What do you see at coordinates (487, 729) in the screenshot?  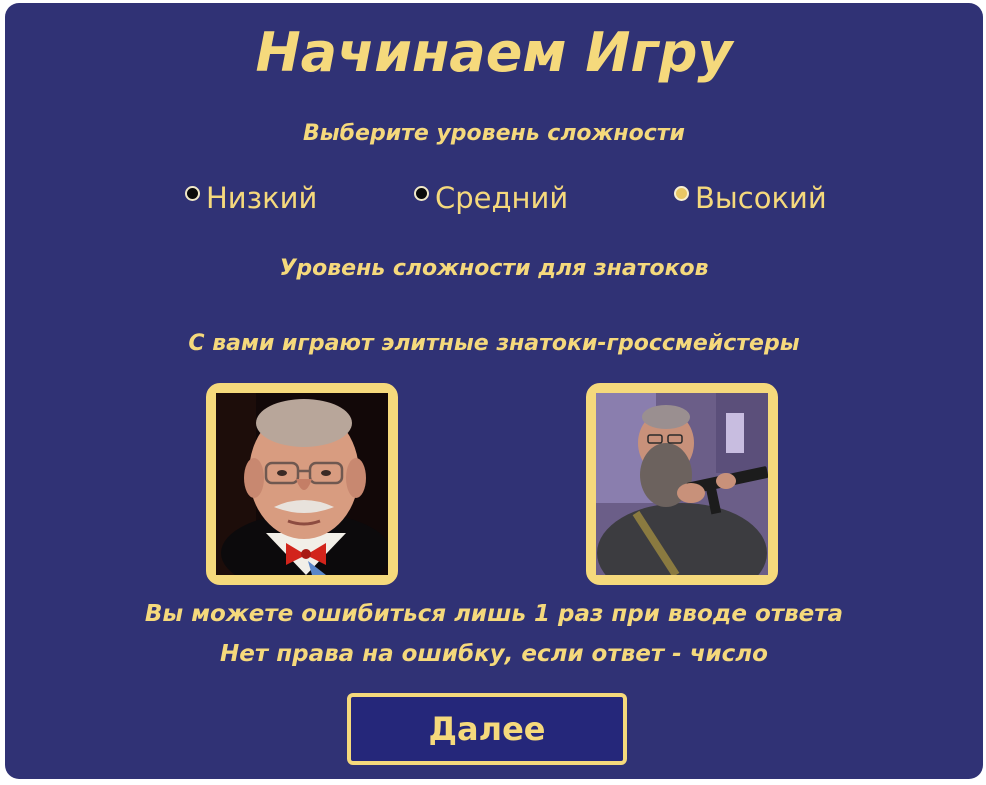 I see `next-button: Далее` at bounding box center [487, 729].